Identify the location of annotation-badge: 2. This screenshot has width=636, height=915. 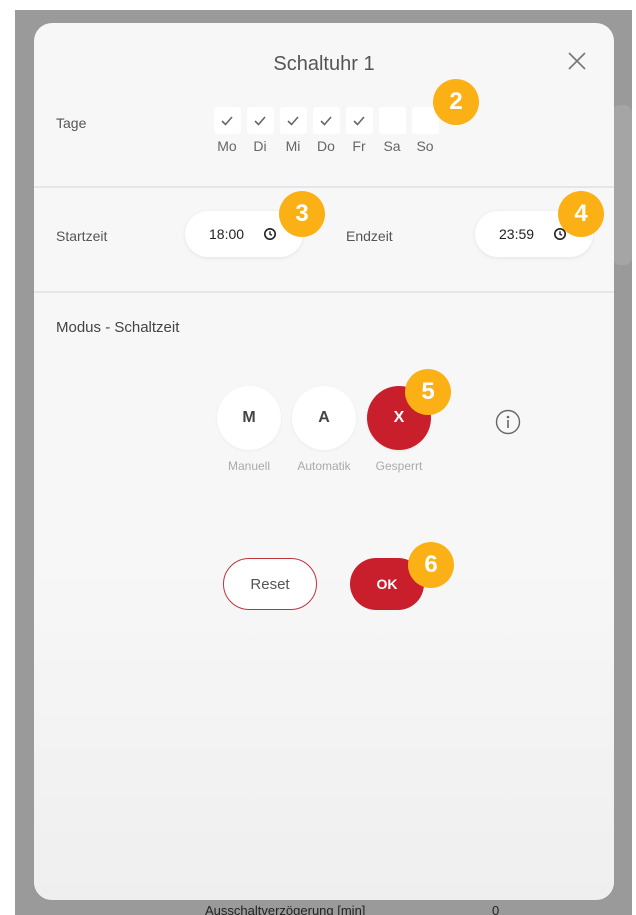
(456, 102).